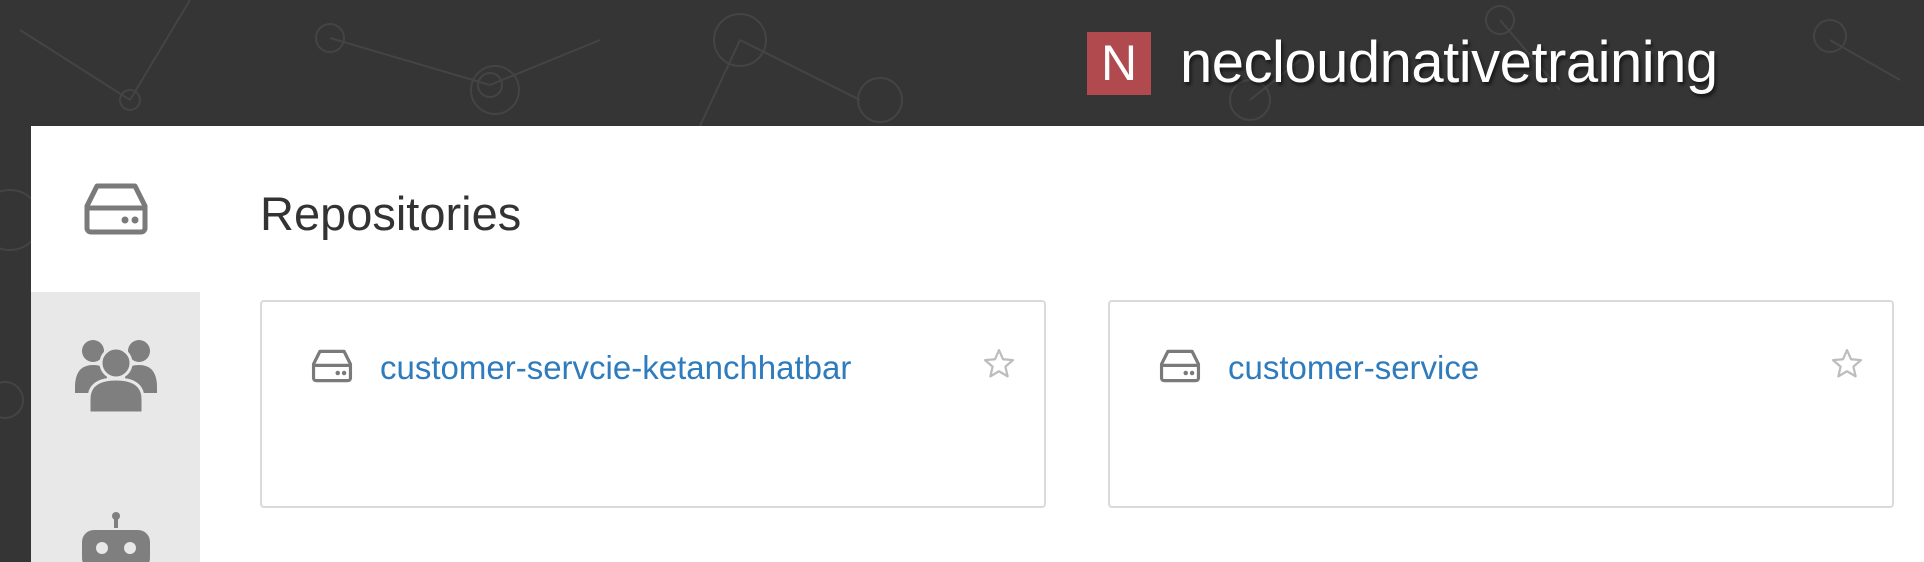 The height and width of the screenshot is (562, 1924). What do you see at coordinates (615, 368) in the screenshot?
I see `repository-link: customer-servcie-ketanchhatbar` at bounding box center [615, 368].